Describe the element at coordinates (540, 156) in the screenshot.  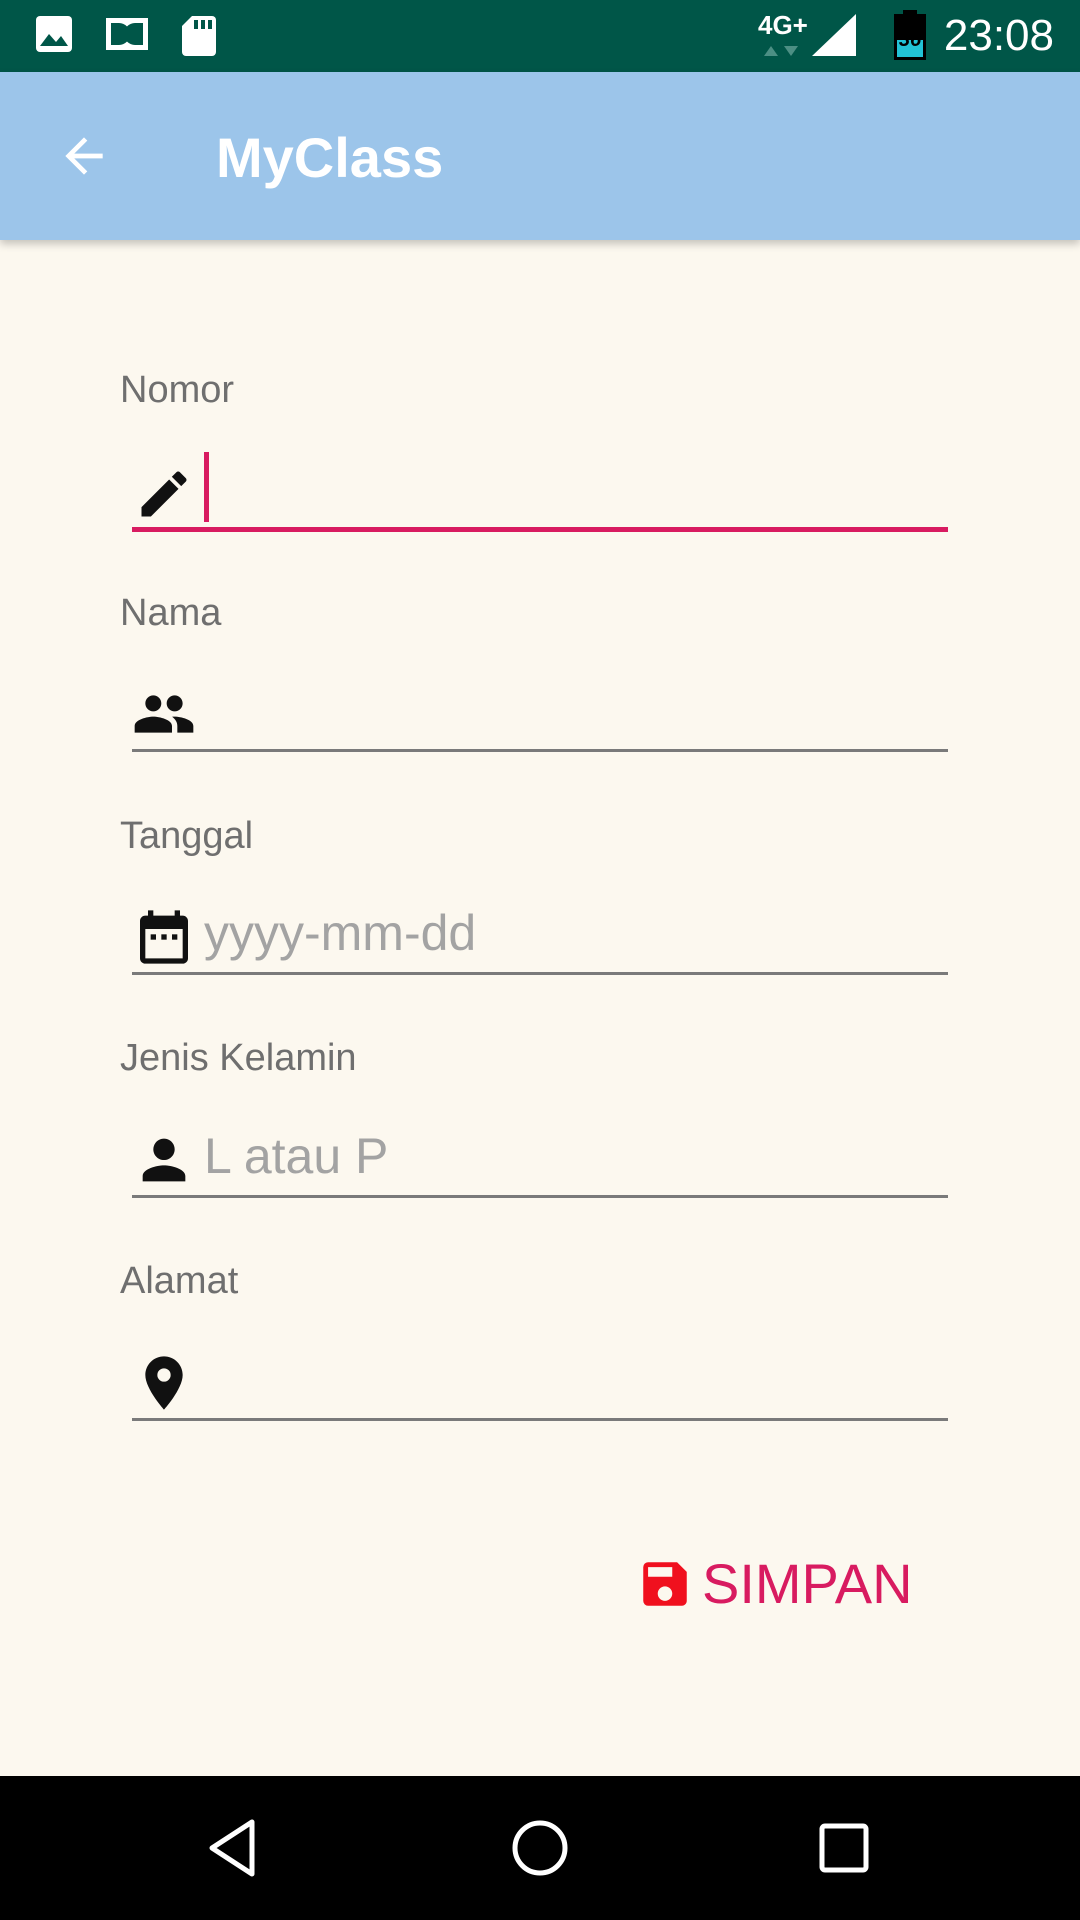
I see `app-bar: MyClass` at that location.